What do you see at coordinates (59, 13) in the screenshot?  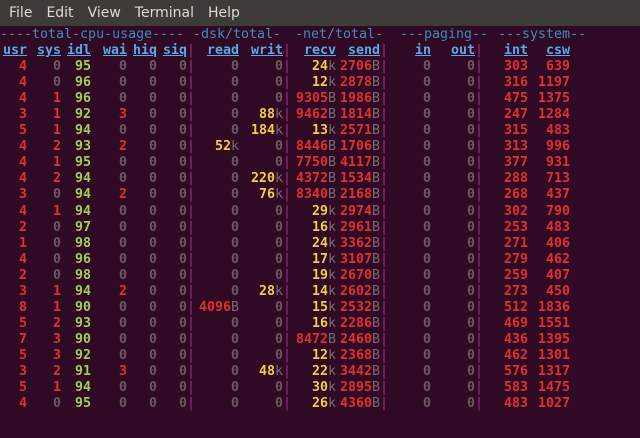 I see `menu-edit: Edit` at bounding box center [59, 13].